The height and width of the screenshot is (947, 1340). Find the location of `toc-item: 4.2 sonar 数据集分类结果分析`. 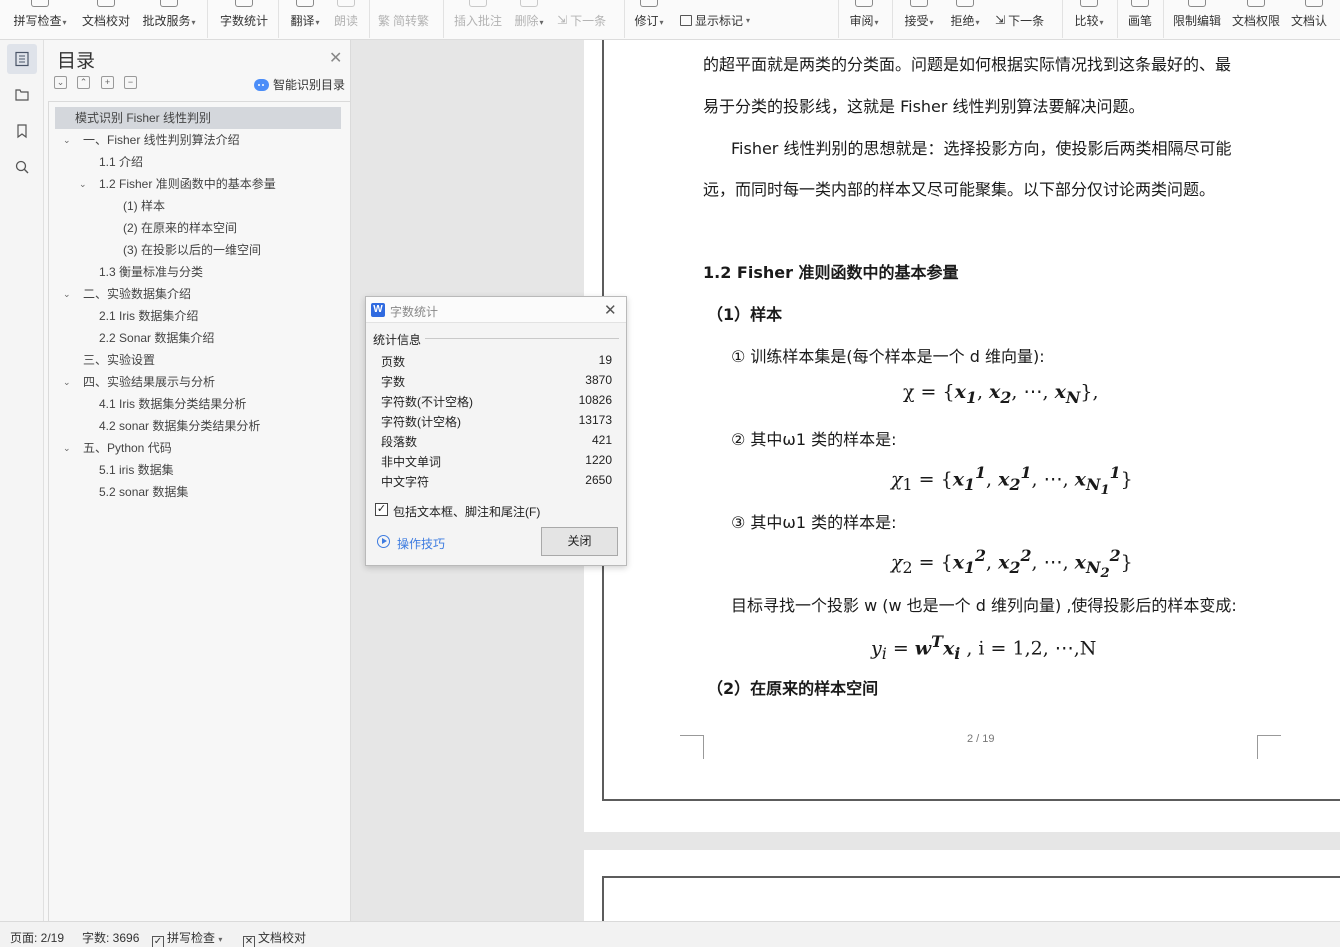

toc-item: 4.2 sonar 数据集分类结果分析 is located at coordinates (199, 426).